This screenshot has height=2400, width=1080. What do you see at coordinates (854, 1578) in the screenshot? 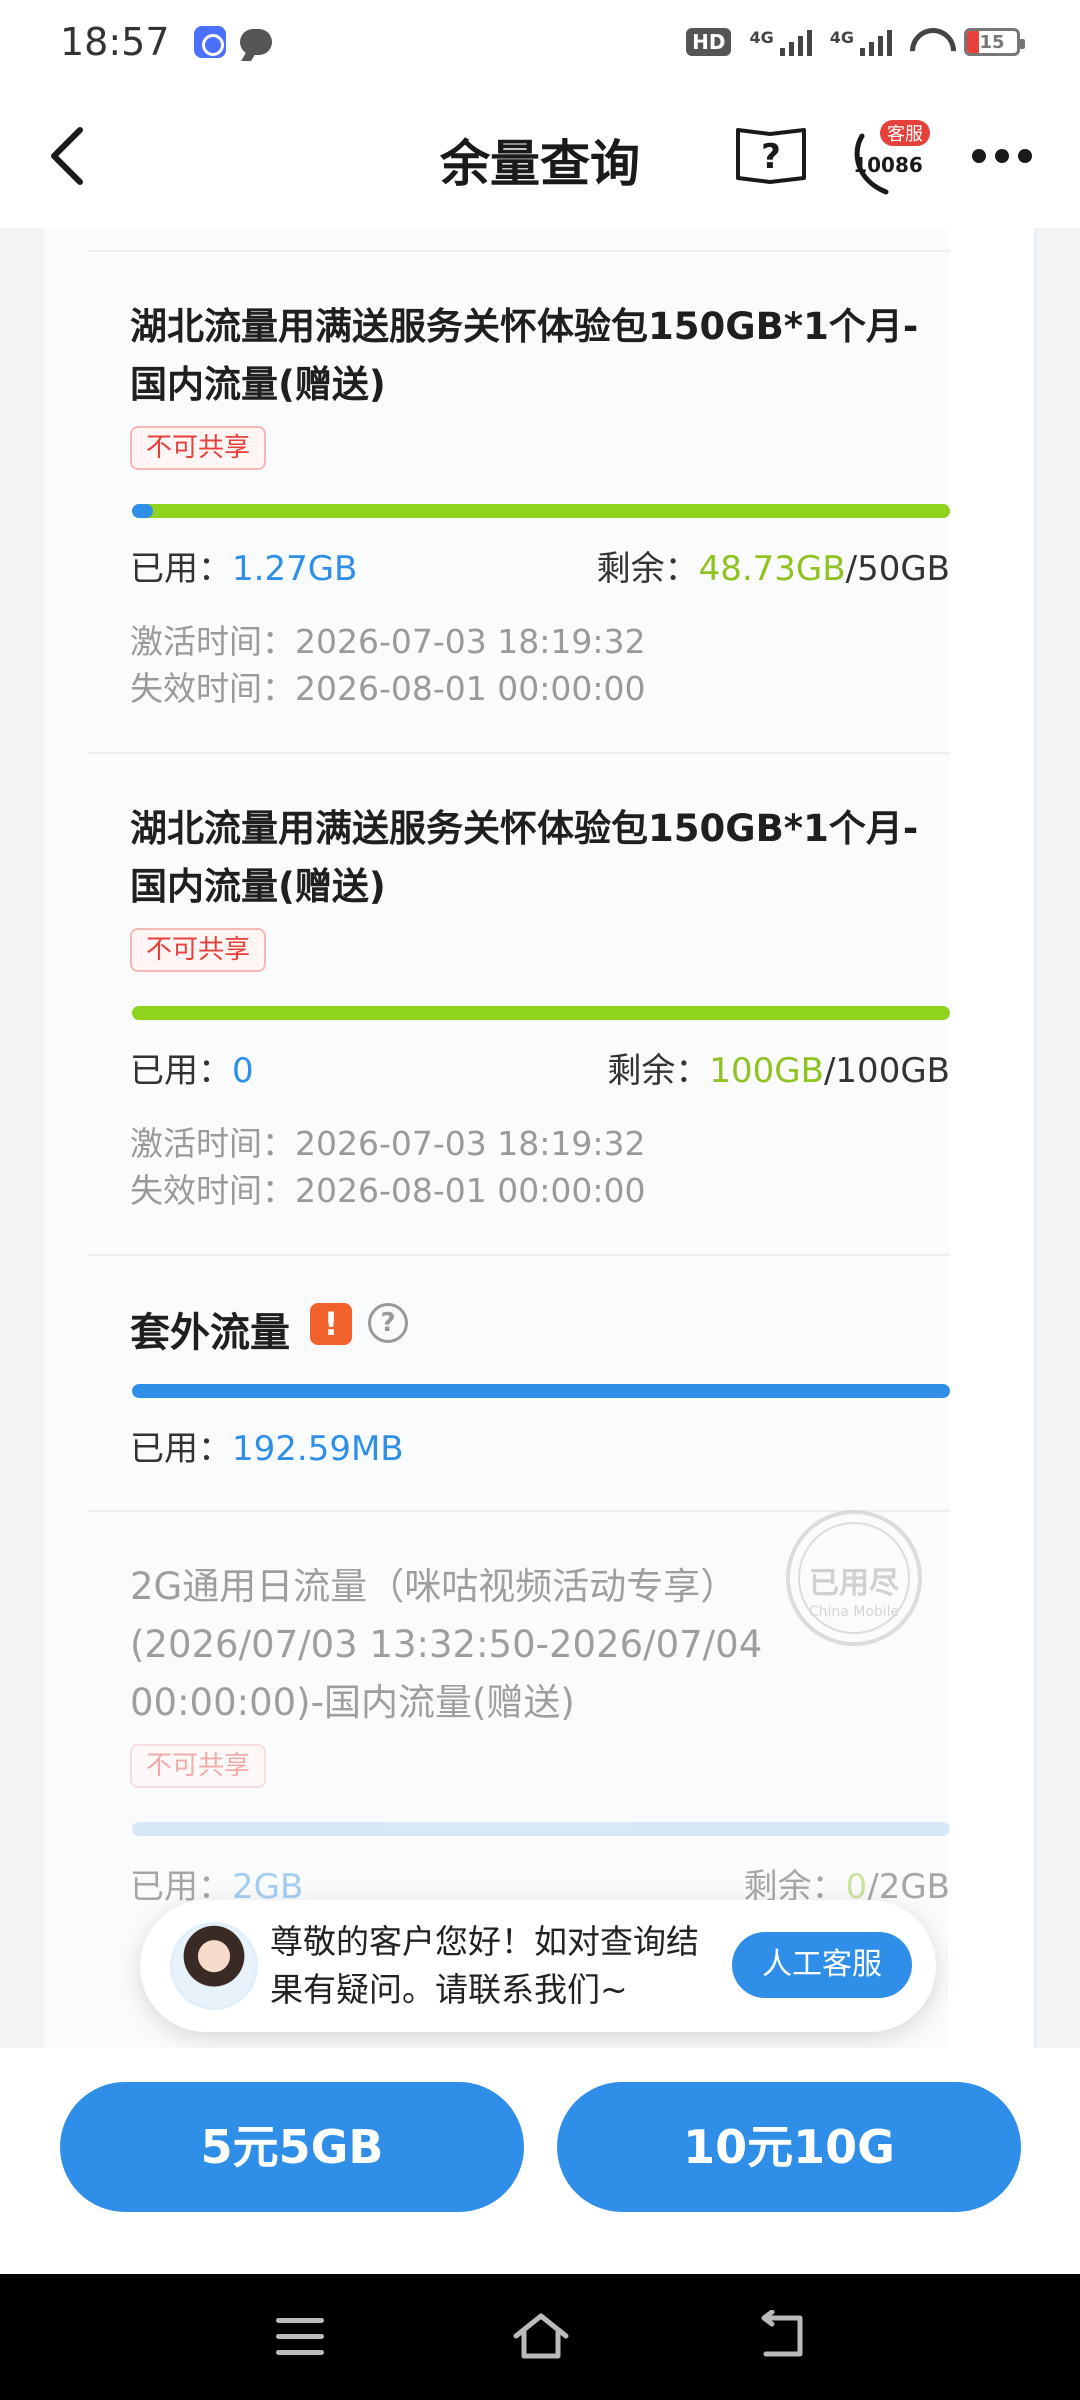
I see `used-up-stamp: 已用尽 China Mobile` at bounding box center [854, 1578].